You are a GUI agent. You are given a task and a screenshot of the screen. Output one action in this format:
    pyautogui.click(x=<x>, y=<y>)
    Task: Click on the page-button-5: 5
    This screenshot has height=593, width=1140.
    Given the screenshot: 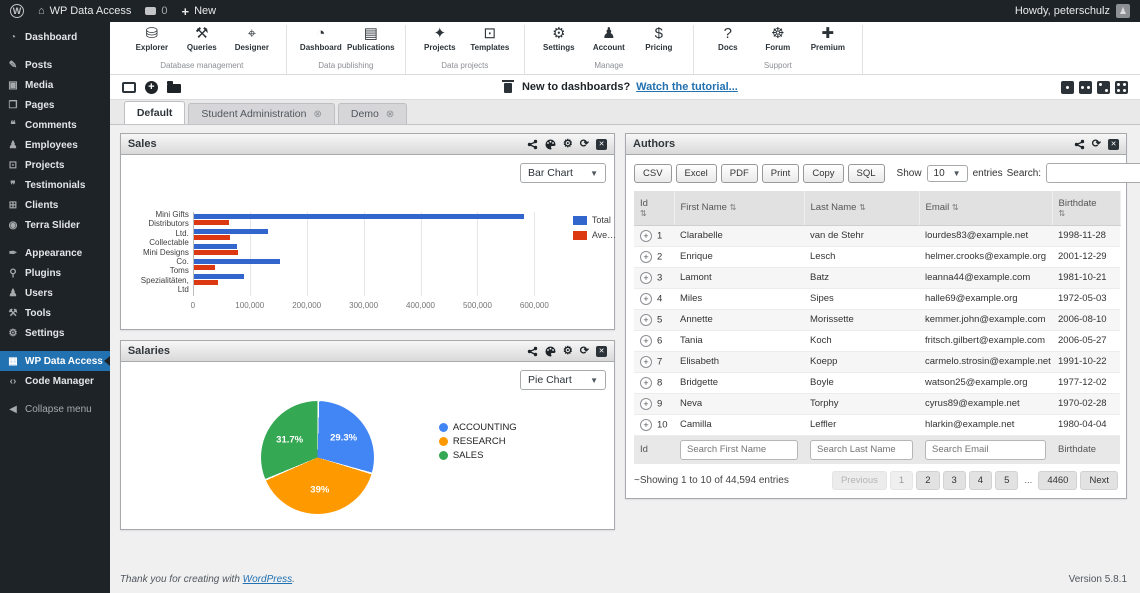 What is the action you would take?
    pyautogui.click(x=1007, y=480)
    